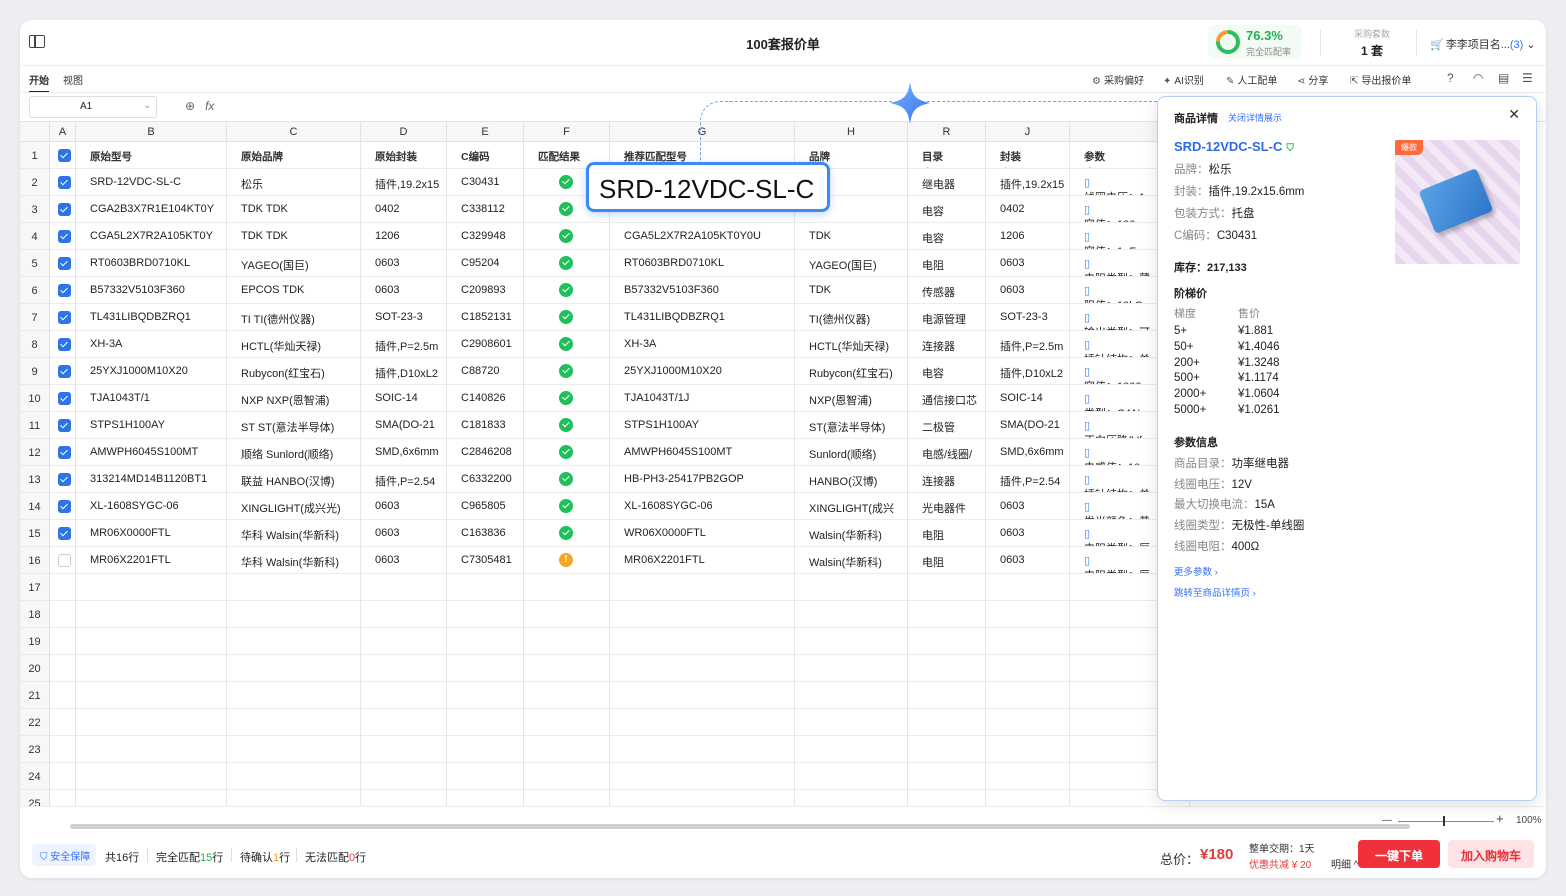  I want to click on table-cell: C338112, so click(485, 209).